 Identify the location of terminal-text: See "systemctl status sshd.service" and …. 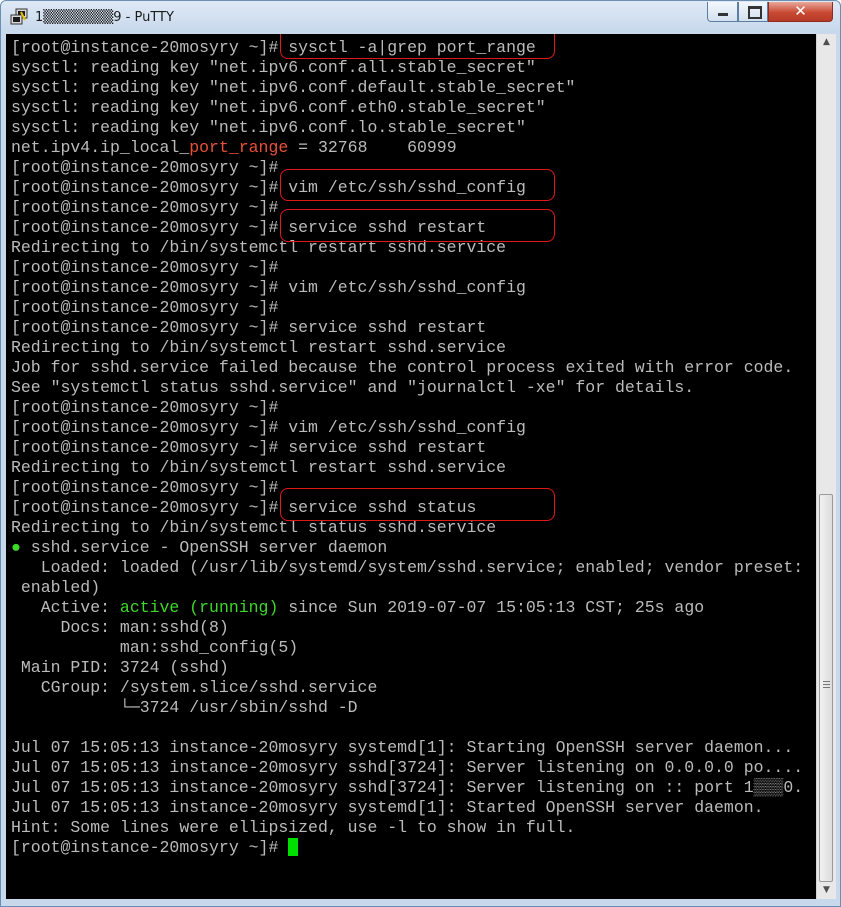
(353, 387).